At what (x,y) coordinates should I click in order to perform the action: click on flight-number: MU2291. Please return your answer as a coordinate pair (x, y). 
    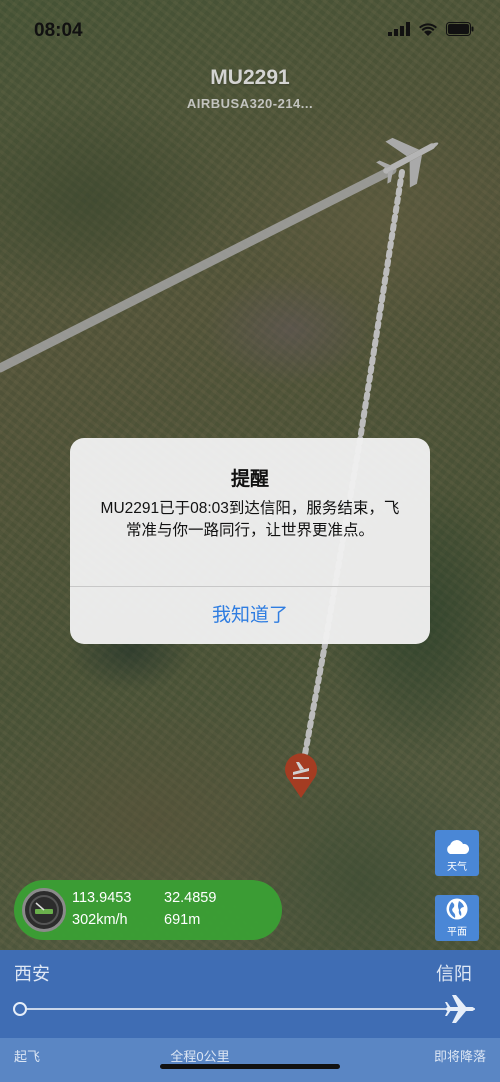
    Looking at the image, I should click on (250, 77).